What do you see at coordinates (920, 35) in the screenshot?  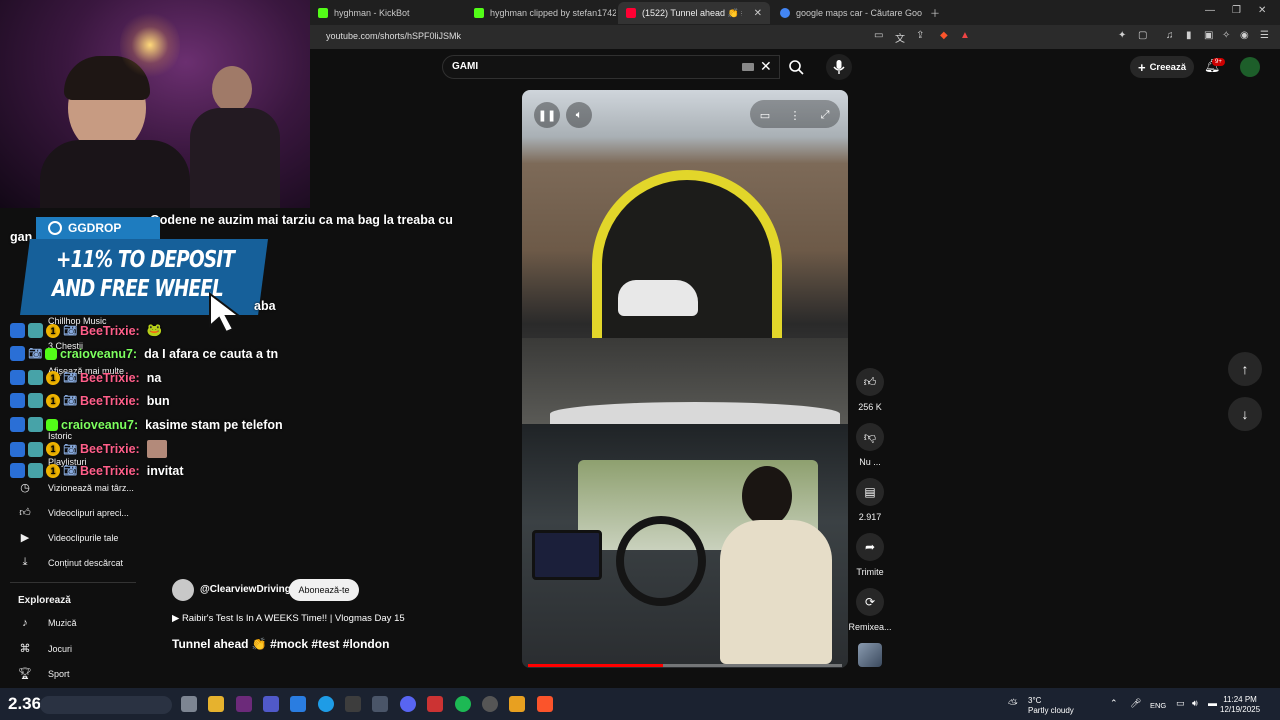 I see `share-icon: ⇪` at bounding box center [920, 35].